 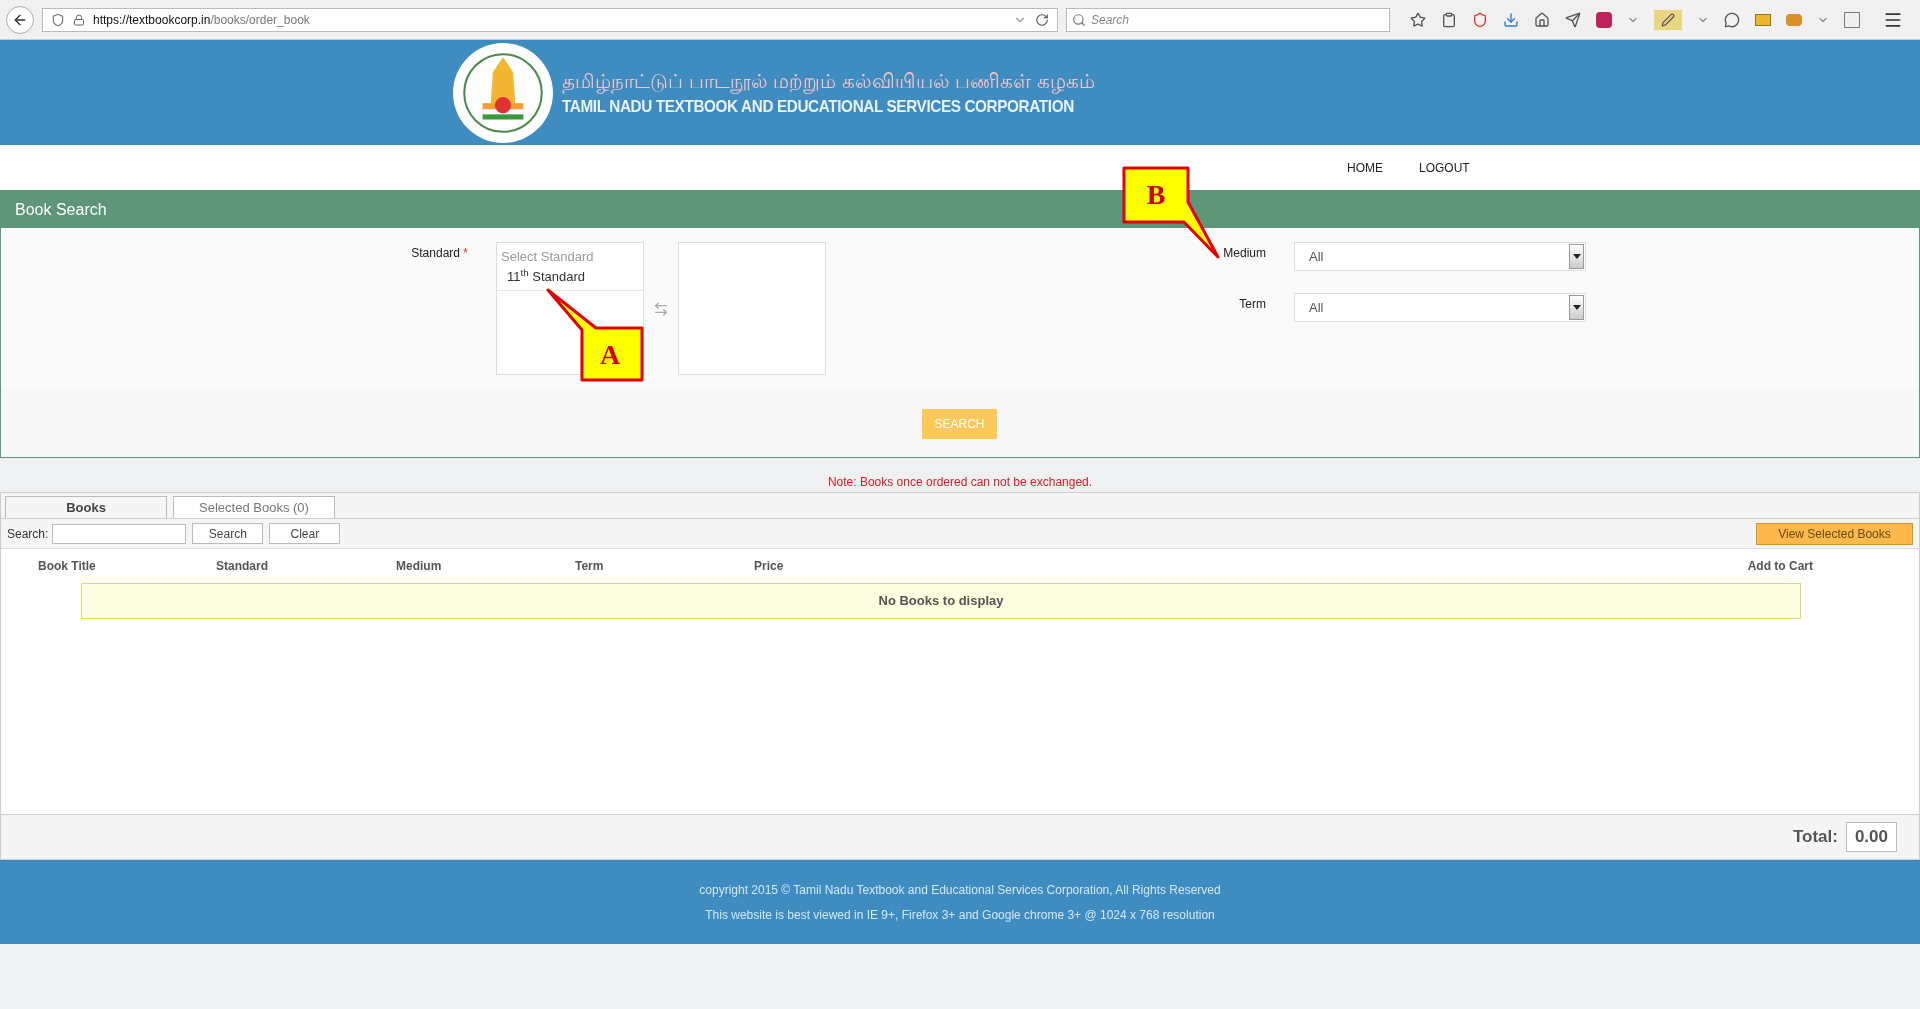 I want to click on column-header: Add to Cart, so click(x=1780, y=566).